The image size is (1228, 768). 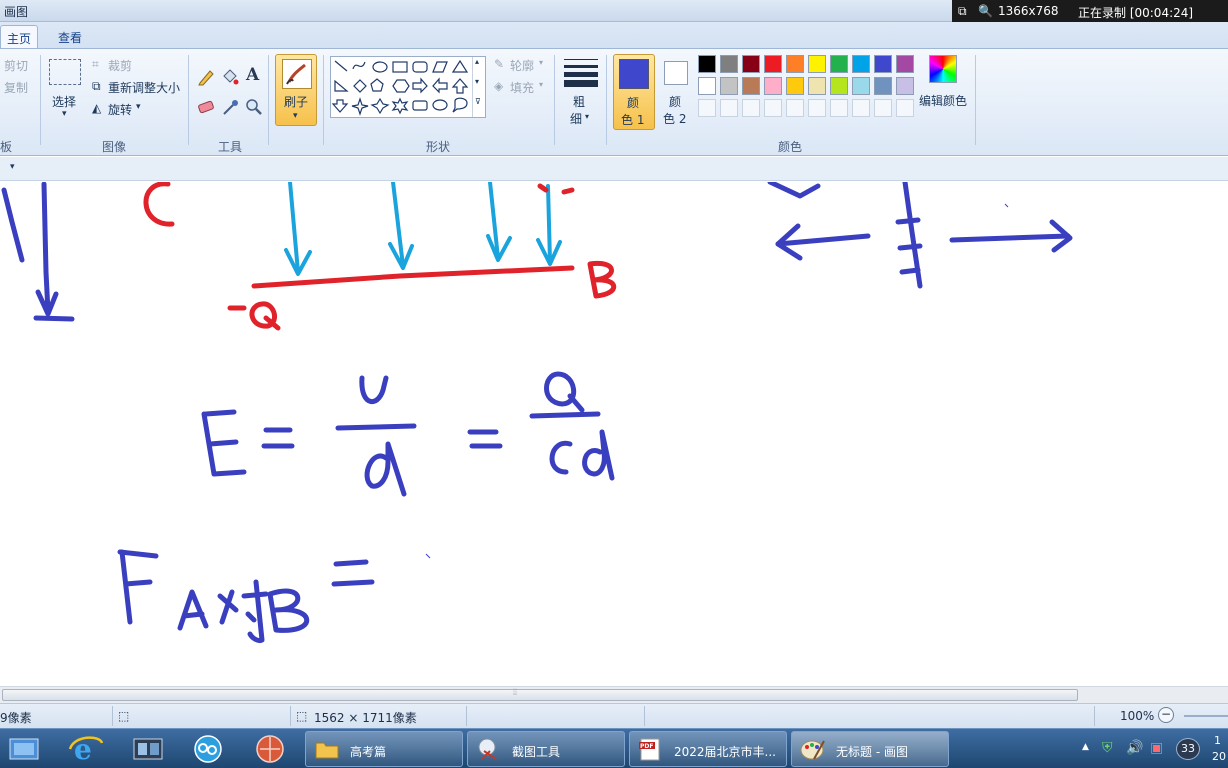 I want to click on zoom-magnifier-icon: 🔍, so click(x=985, y=11).